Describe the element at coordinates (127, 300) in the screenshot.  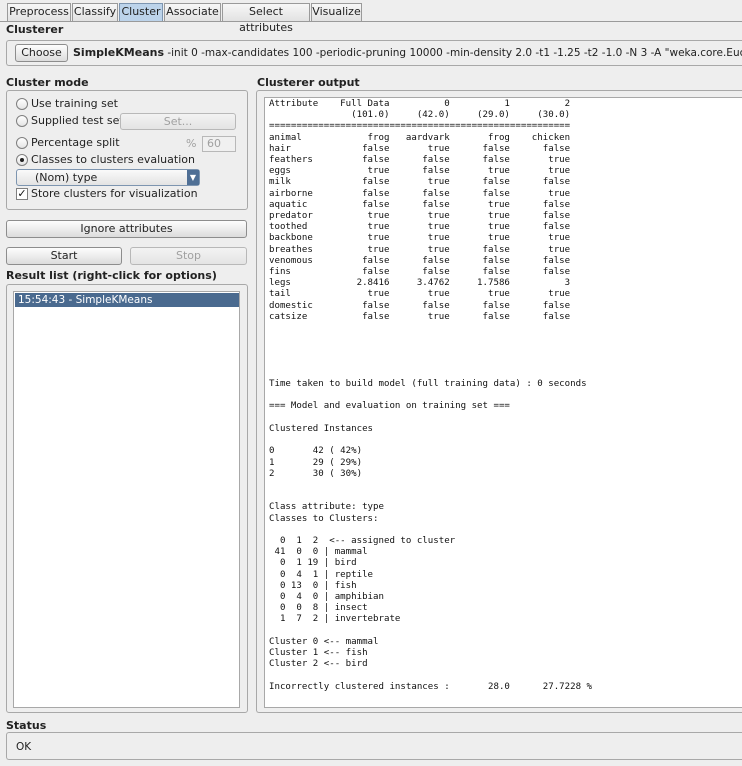
I see `list-item: 15:54:43 - SimpleKMeans` at that location.